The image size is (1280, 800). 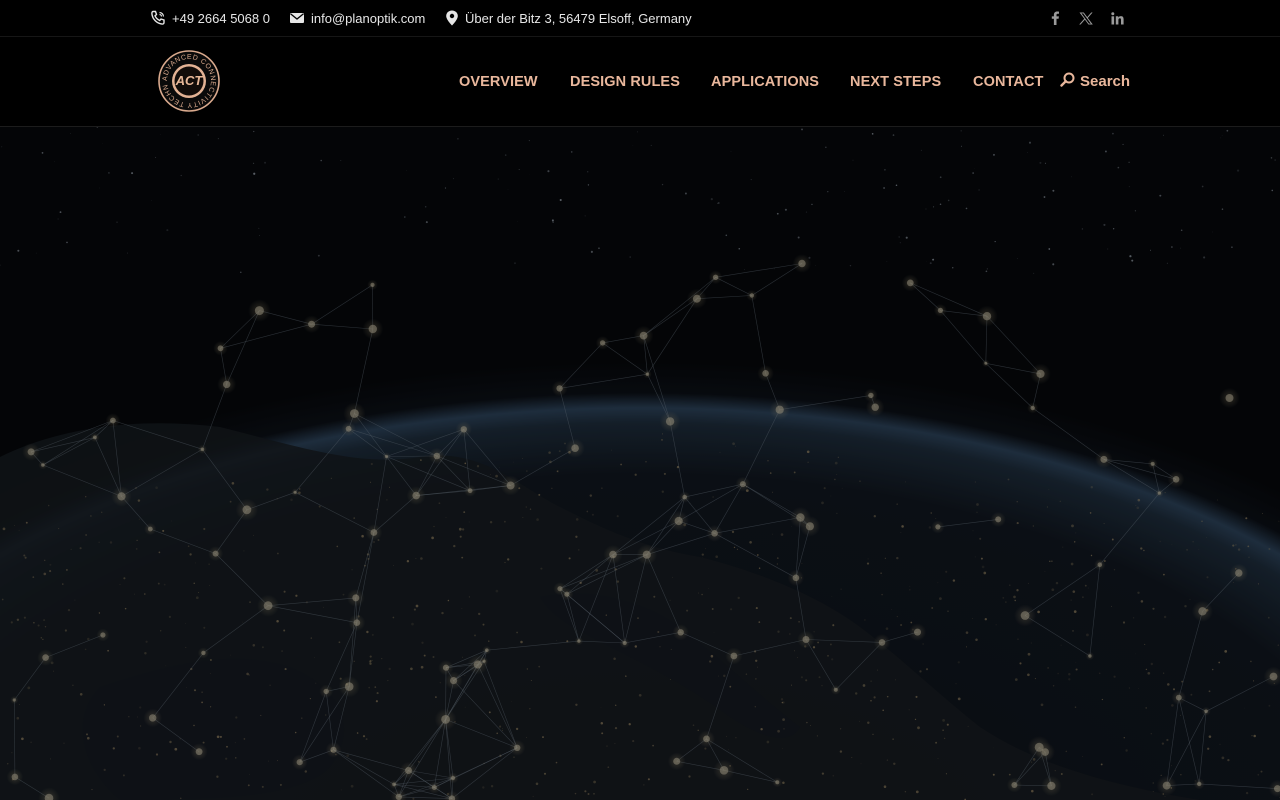 I want to click on x-twitter-icon, so click(x=1086, y=18).